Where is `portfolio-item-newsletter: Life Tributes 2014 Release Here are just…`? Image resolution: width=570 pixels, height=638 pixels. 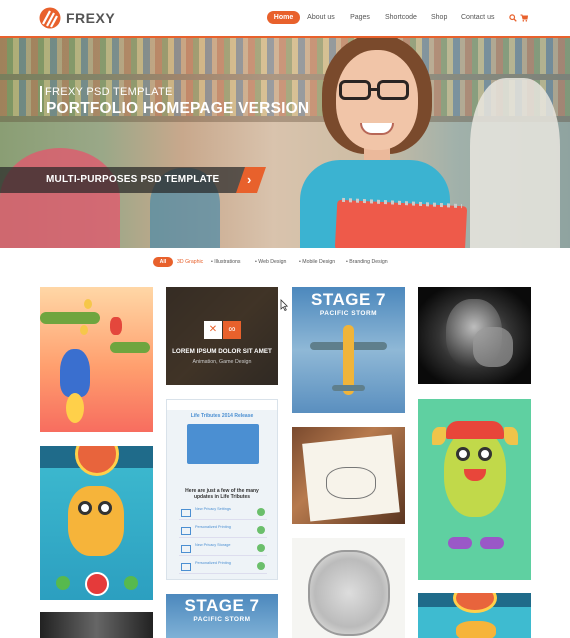
portfolio-item-newsletter: Life Tributes 2014 Release Here are just… is located at coordinates (222, 489).